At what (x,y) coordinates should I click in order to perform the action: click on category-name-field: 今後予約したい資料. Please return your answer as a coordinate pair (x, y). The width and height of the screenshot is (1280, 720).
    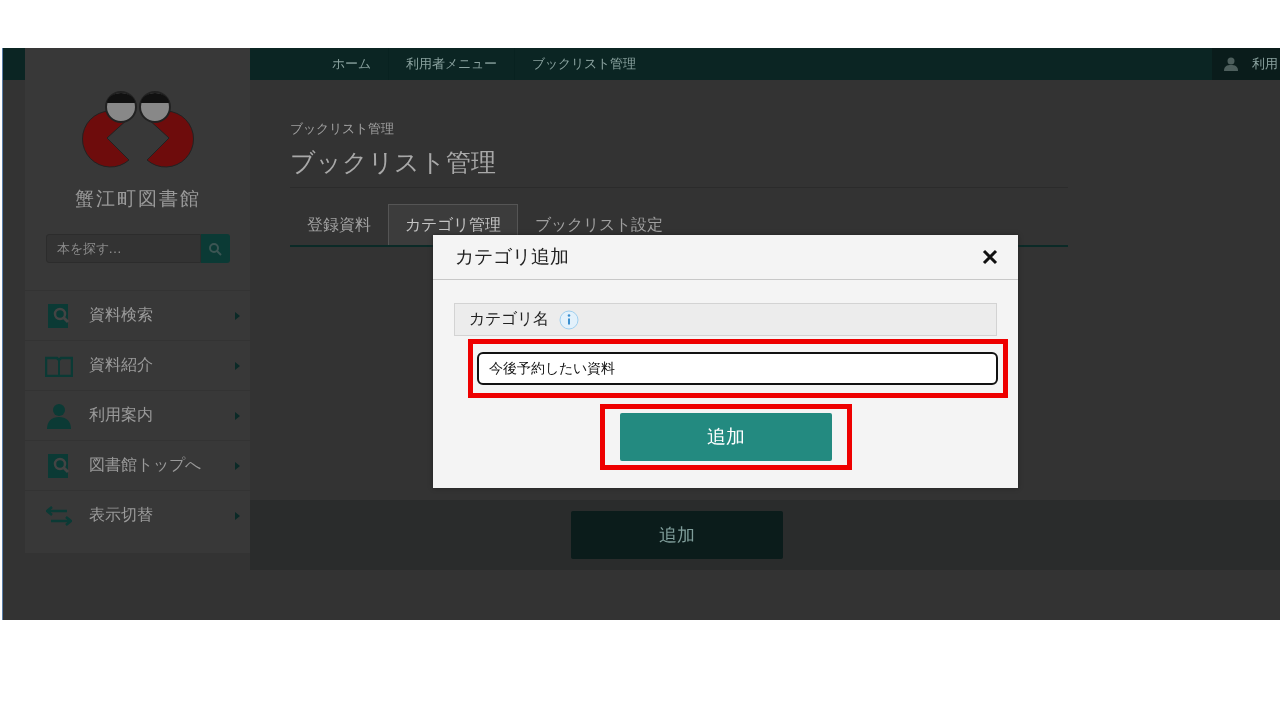
    Looking at the image, I should click on (737, 368).